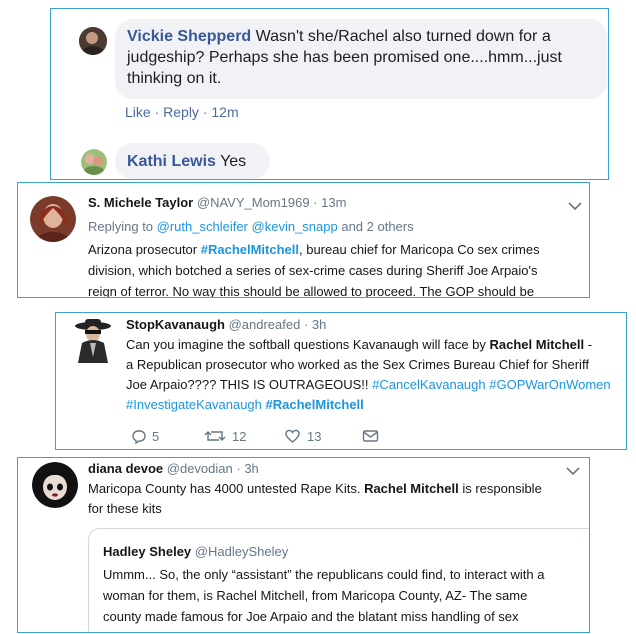  Describe the element at coordinates (226, 324) in the screenshot. I see `tweet-header: StopKavanaugh @andreafed · 3h` at that location.